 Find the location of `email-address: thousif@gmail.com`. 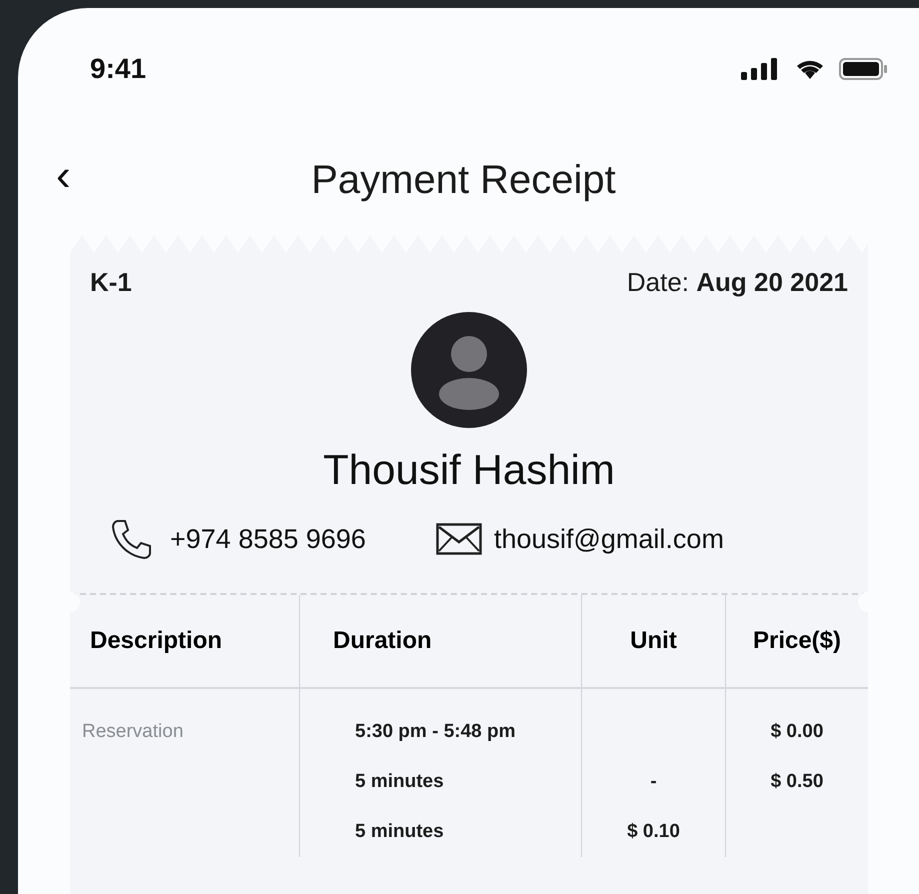

email-address: thousif@gmail.com is located at coordinates (609, 539).